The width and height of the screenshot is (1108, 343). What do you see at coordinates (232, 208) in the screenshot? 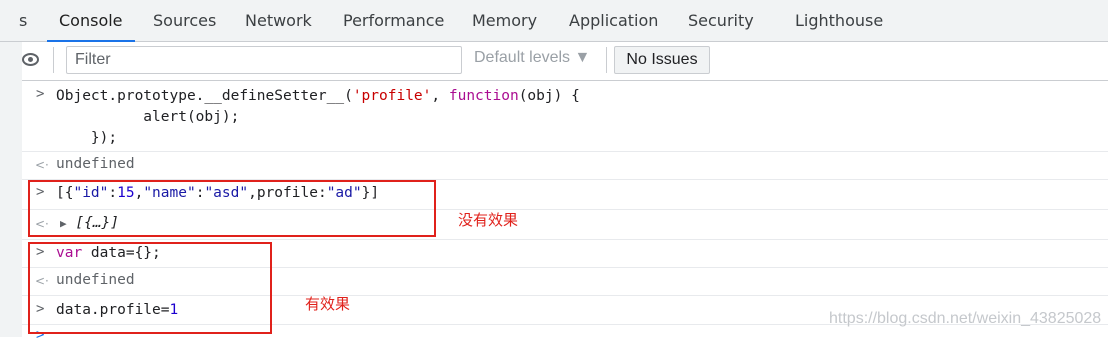
I see `annotation-box-no-effect` at bounding box center [232, 208].